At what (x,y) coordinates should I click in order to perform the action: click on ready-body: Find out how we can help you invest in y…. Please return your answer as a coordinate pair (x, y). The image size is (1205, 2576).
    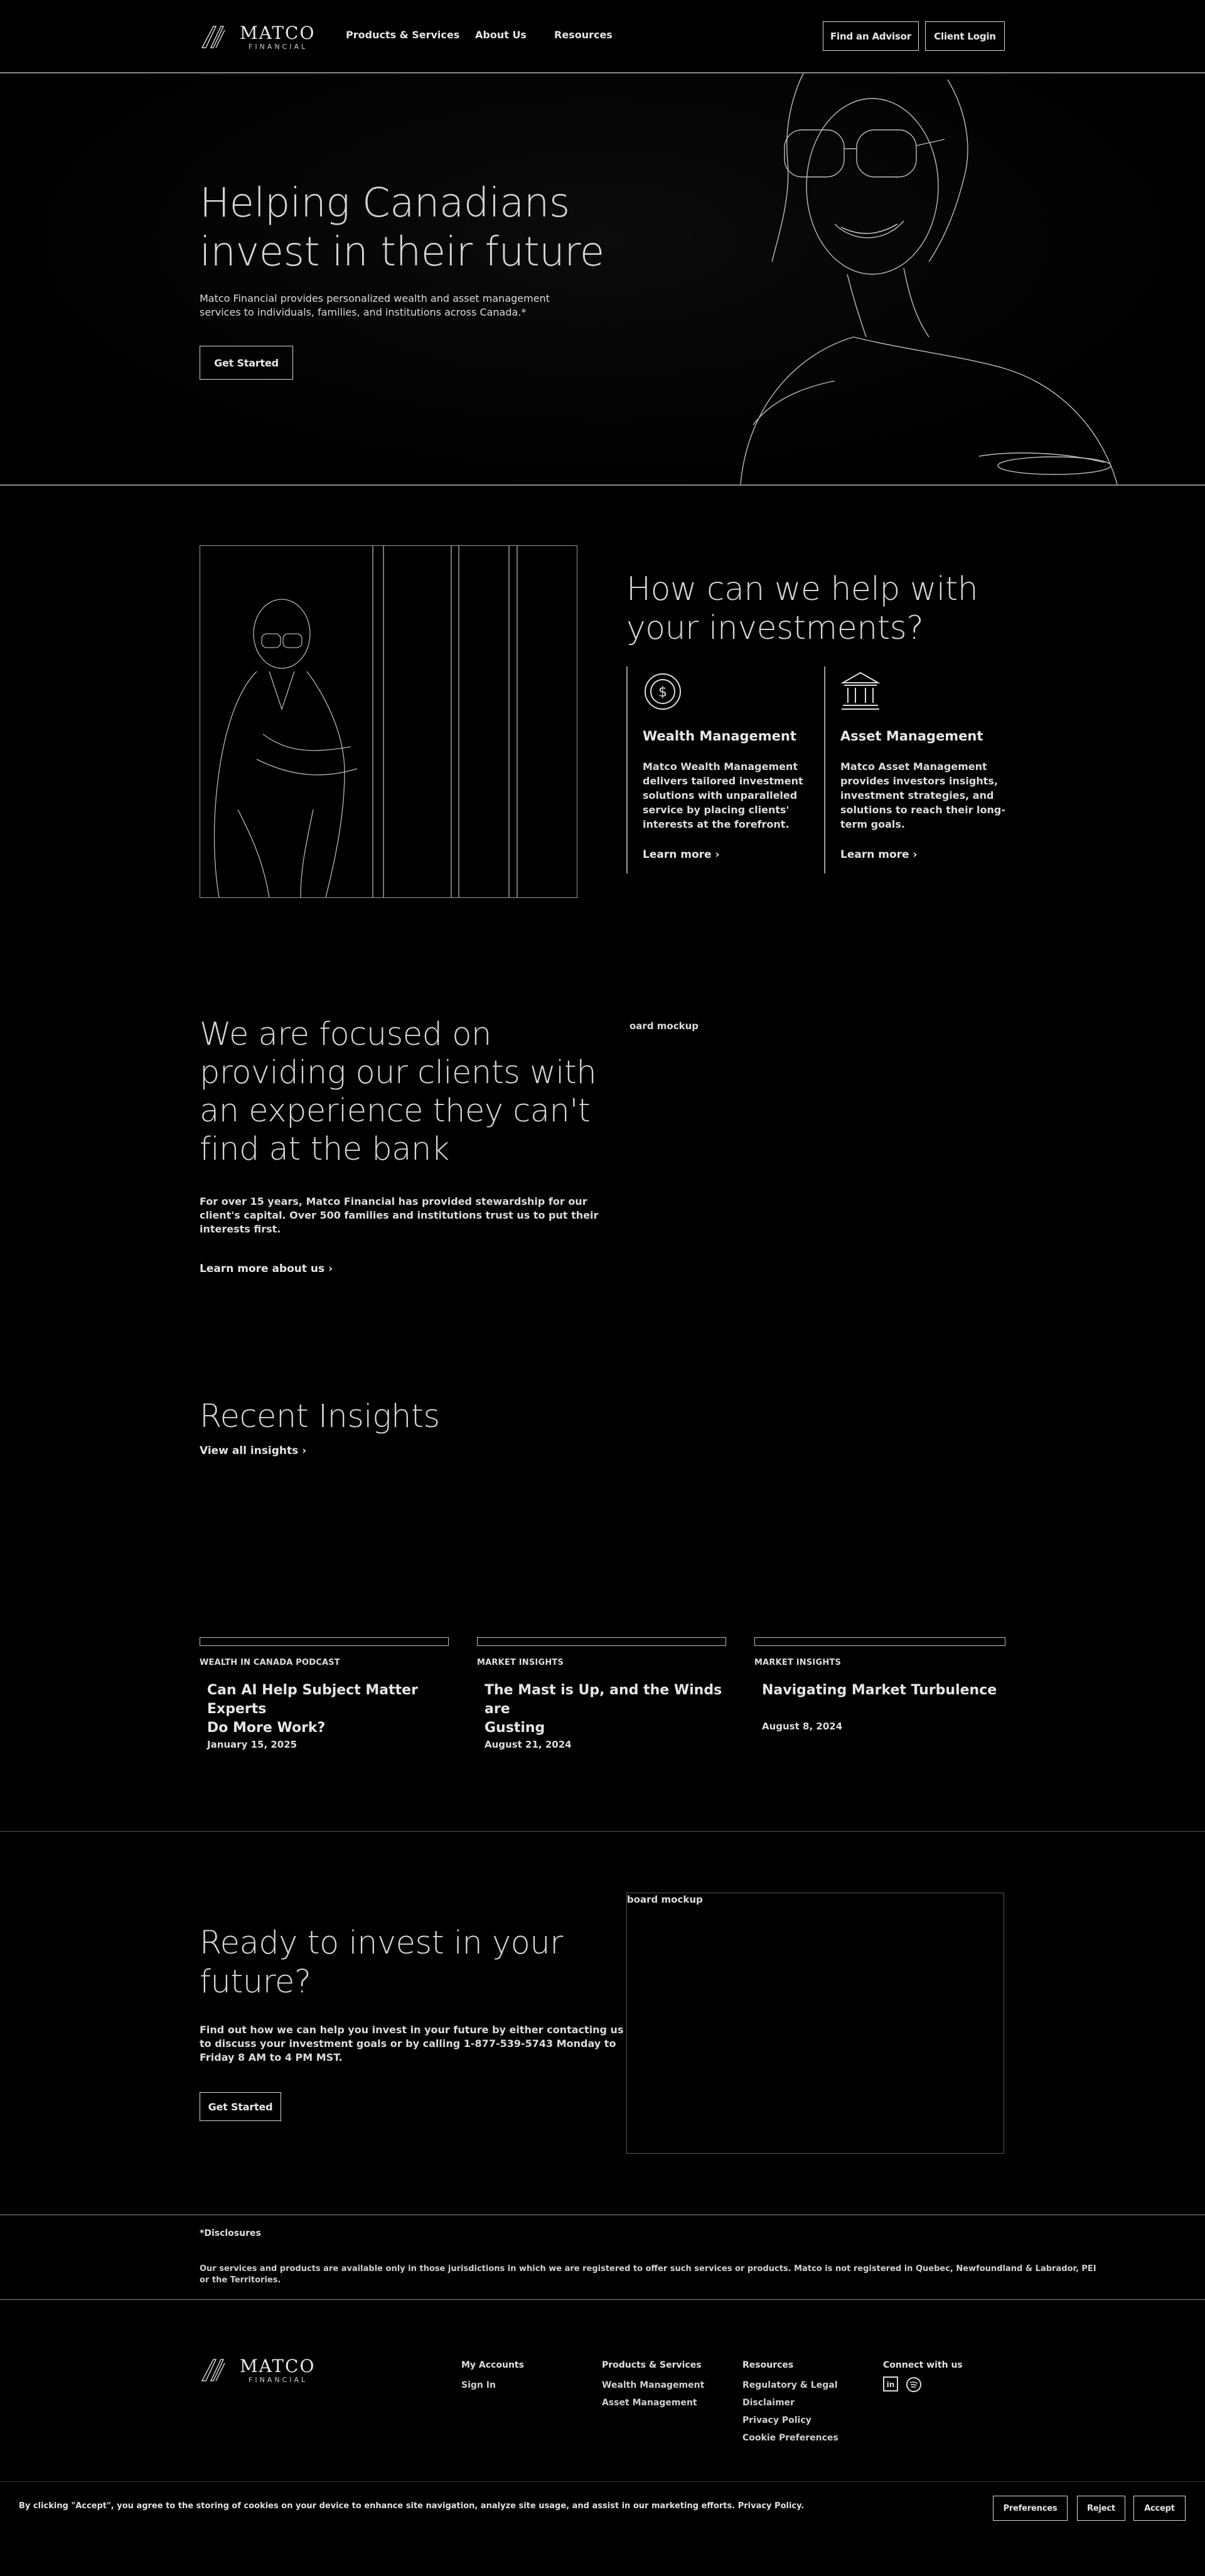
    Looking at the image, I should click on (412, 2043).